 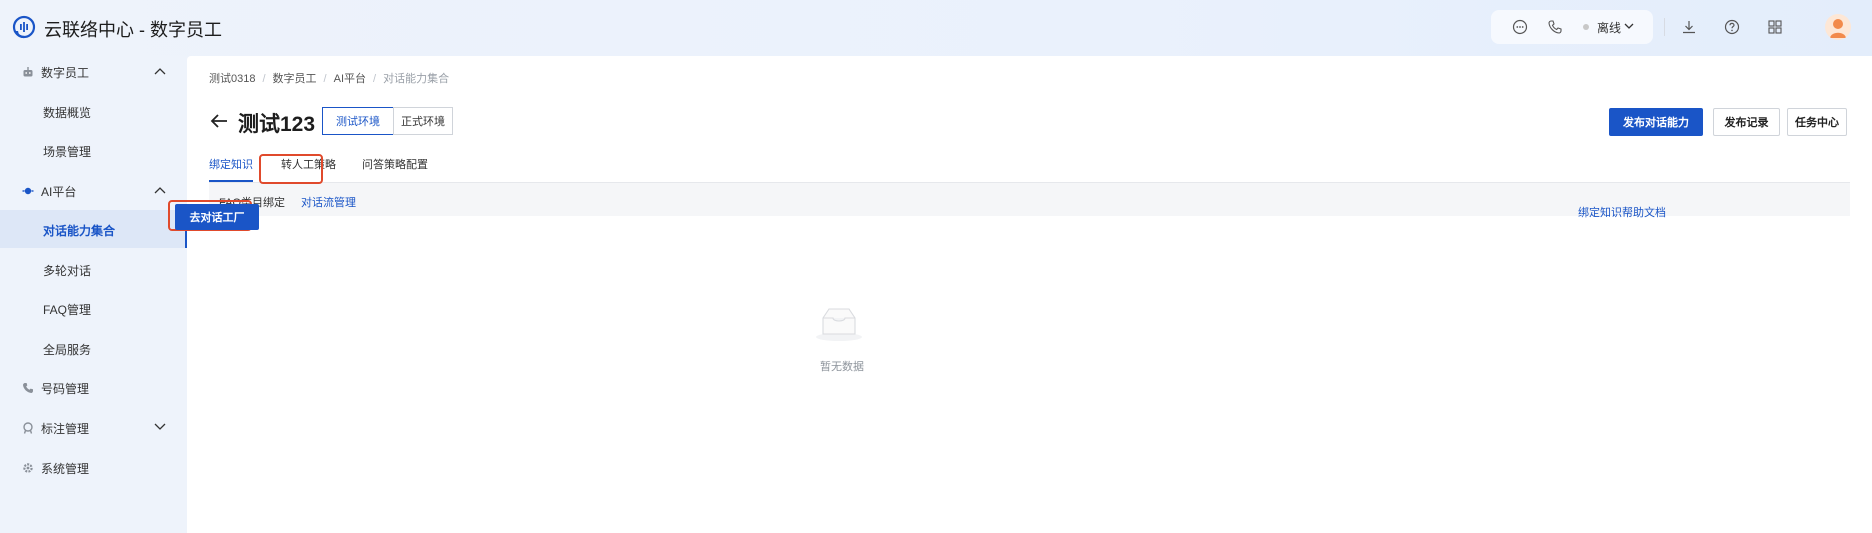 What do you see at coordinates (1732, 27) in the screenshot?
I see `help-icon` at bounding box center [1732, 27].